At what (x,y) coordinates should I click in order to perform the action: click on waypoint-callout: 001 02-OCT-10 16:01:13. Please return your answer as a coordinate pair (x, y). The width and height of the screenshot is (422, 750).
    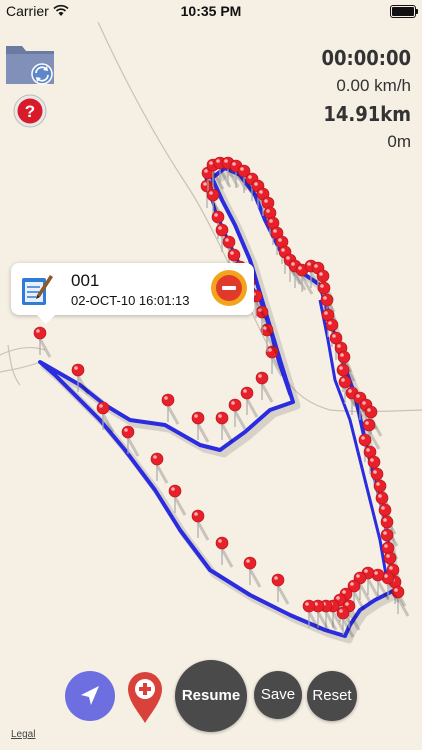
    Looking at the image, I should click on (132, 293).